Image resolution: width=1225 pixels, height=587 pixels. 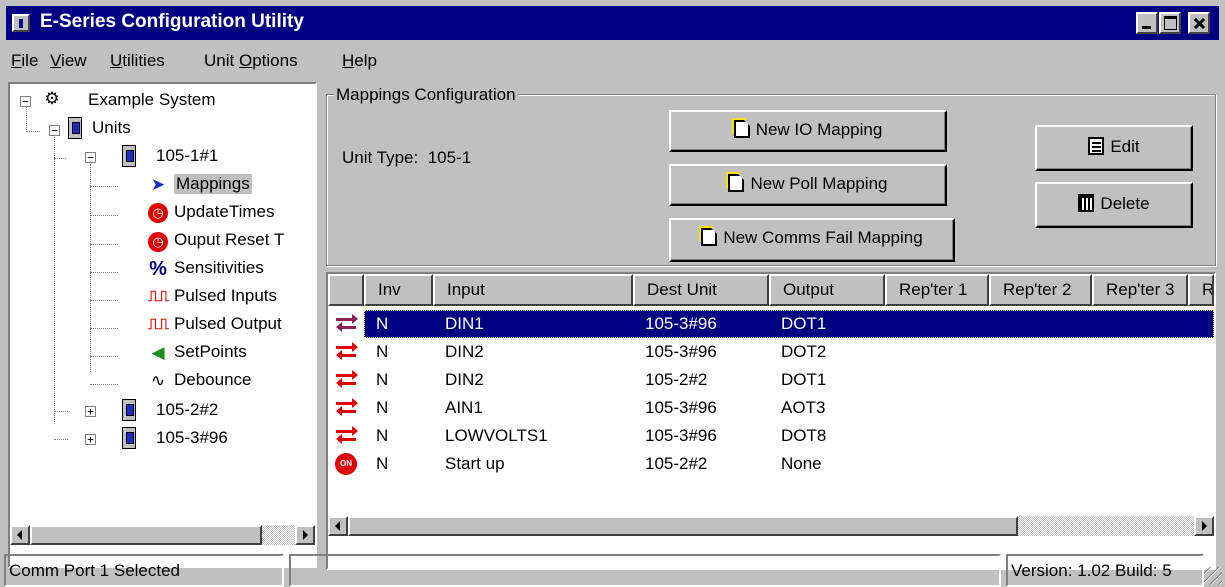 What do you see at coordinates (75, 128) in the screenshot?
I see `units-rack-icon` at bounding box center [75, 128].